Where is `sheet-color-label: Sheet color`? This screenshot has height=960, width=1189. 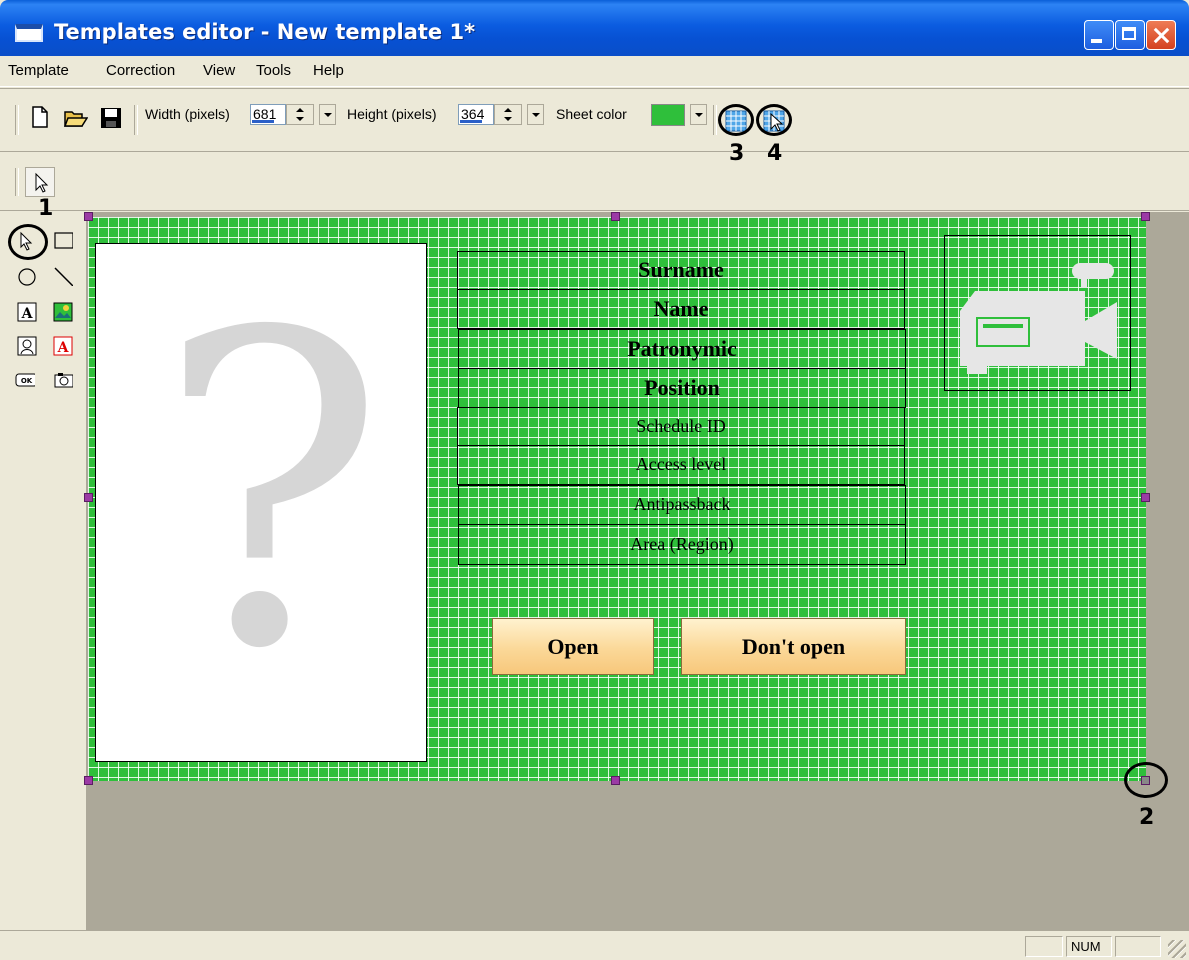 sheet-color-label: Sheet color is located at coordinates (591, 114).